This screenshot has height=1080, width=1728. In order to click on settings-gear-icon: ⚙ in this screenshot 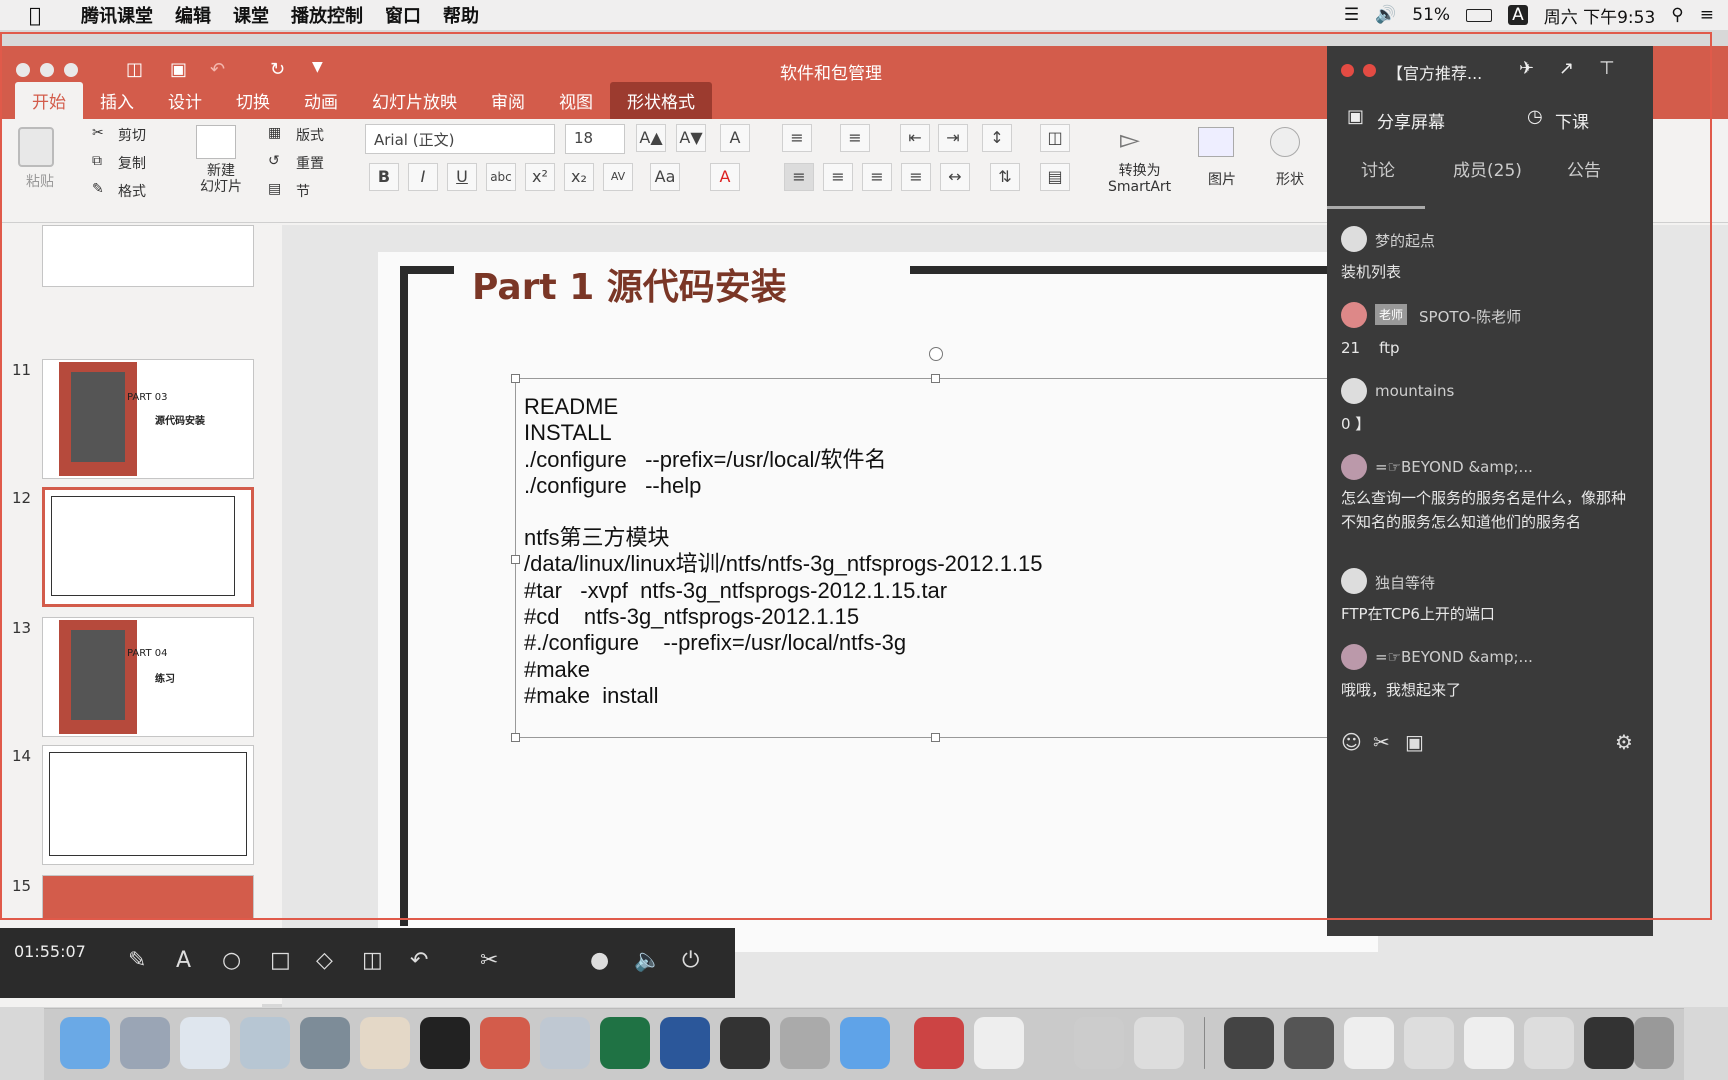, I will do `click(1624, 742)`.